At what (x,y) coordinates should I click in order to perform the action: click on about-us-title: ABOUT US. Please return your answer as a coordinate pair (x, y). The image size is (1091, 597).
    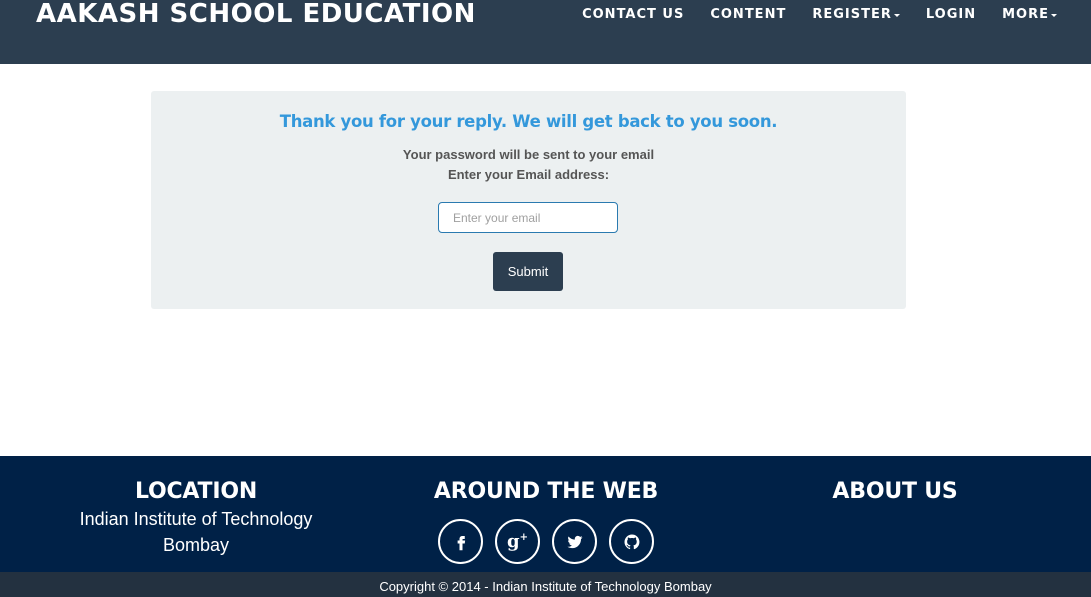
    Looking at the image, I should click on (895, 492).